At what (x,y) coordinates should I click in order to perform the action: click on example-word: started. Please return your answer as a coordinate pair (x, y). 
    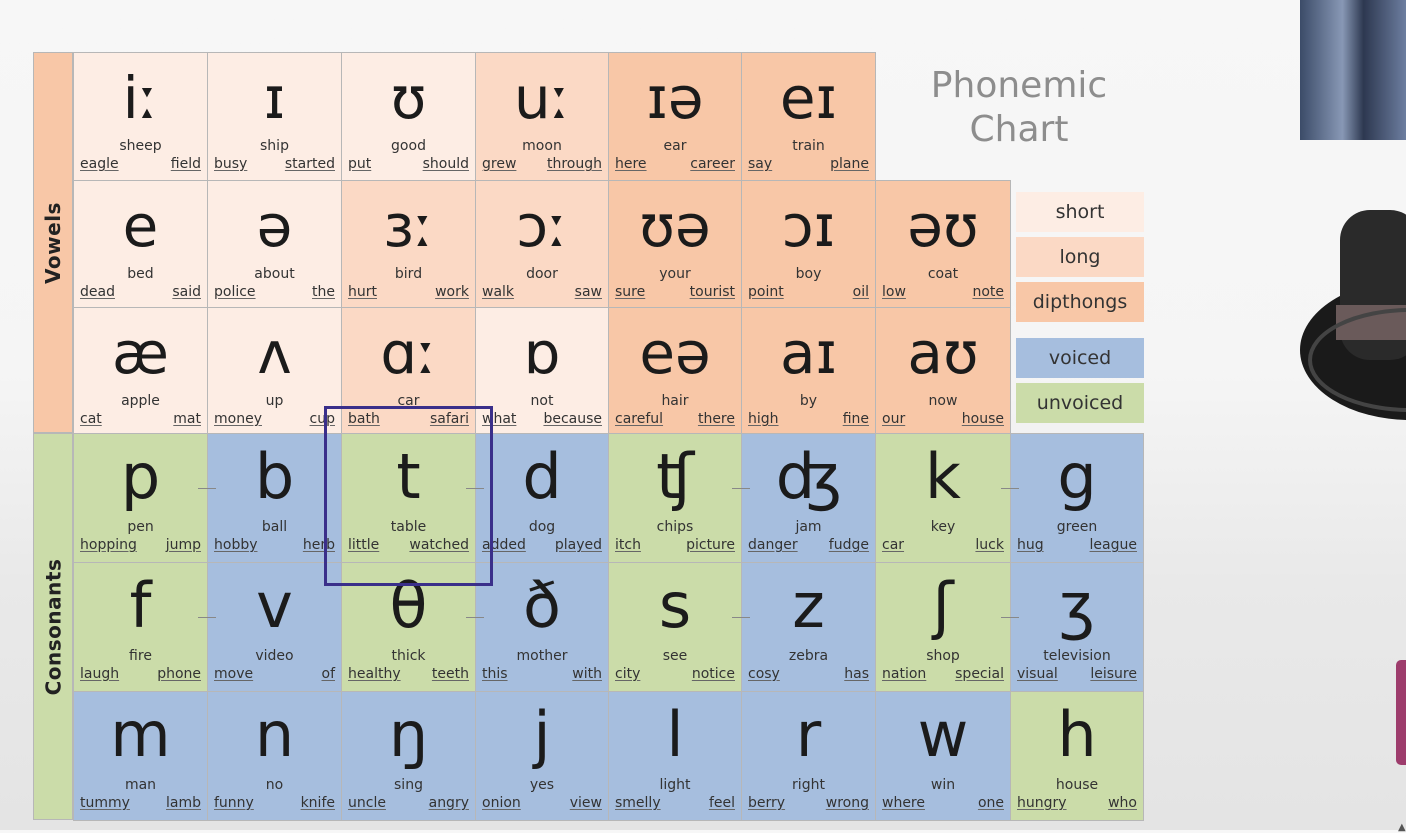
    Looking at the image, I should click on (309, 164).